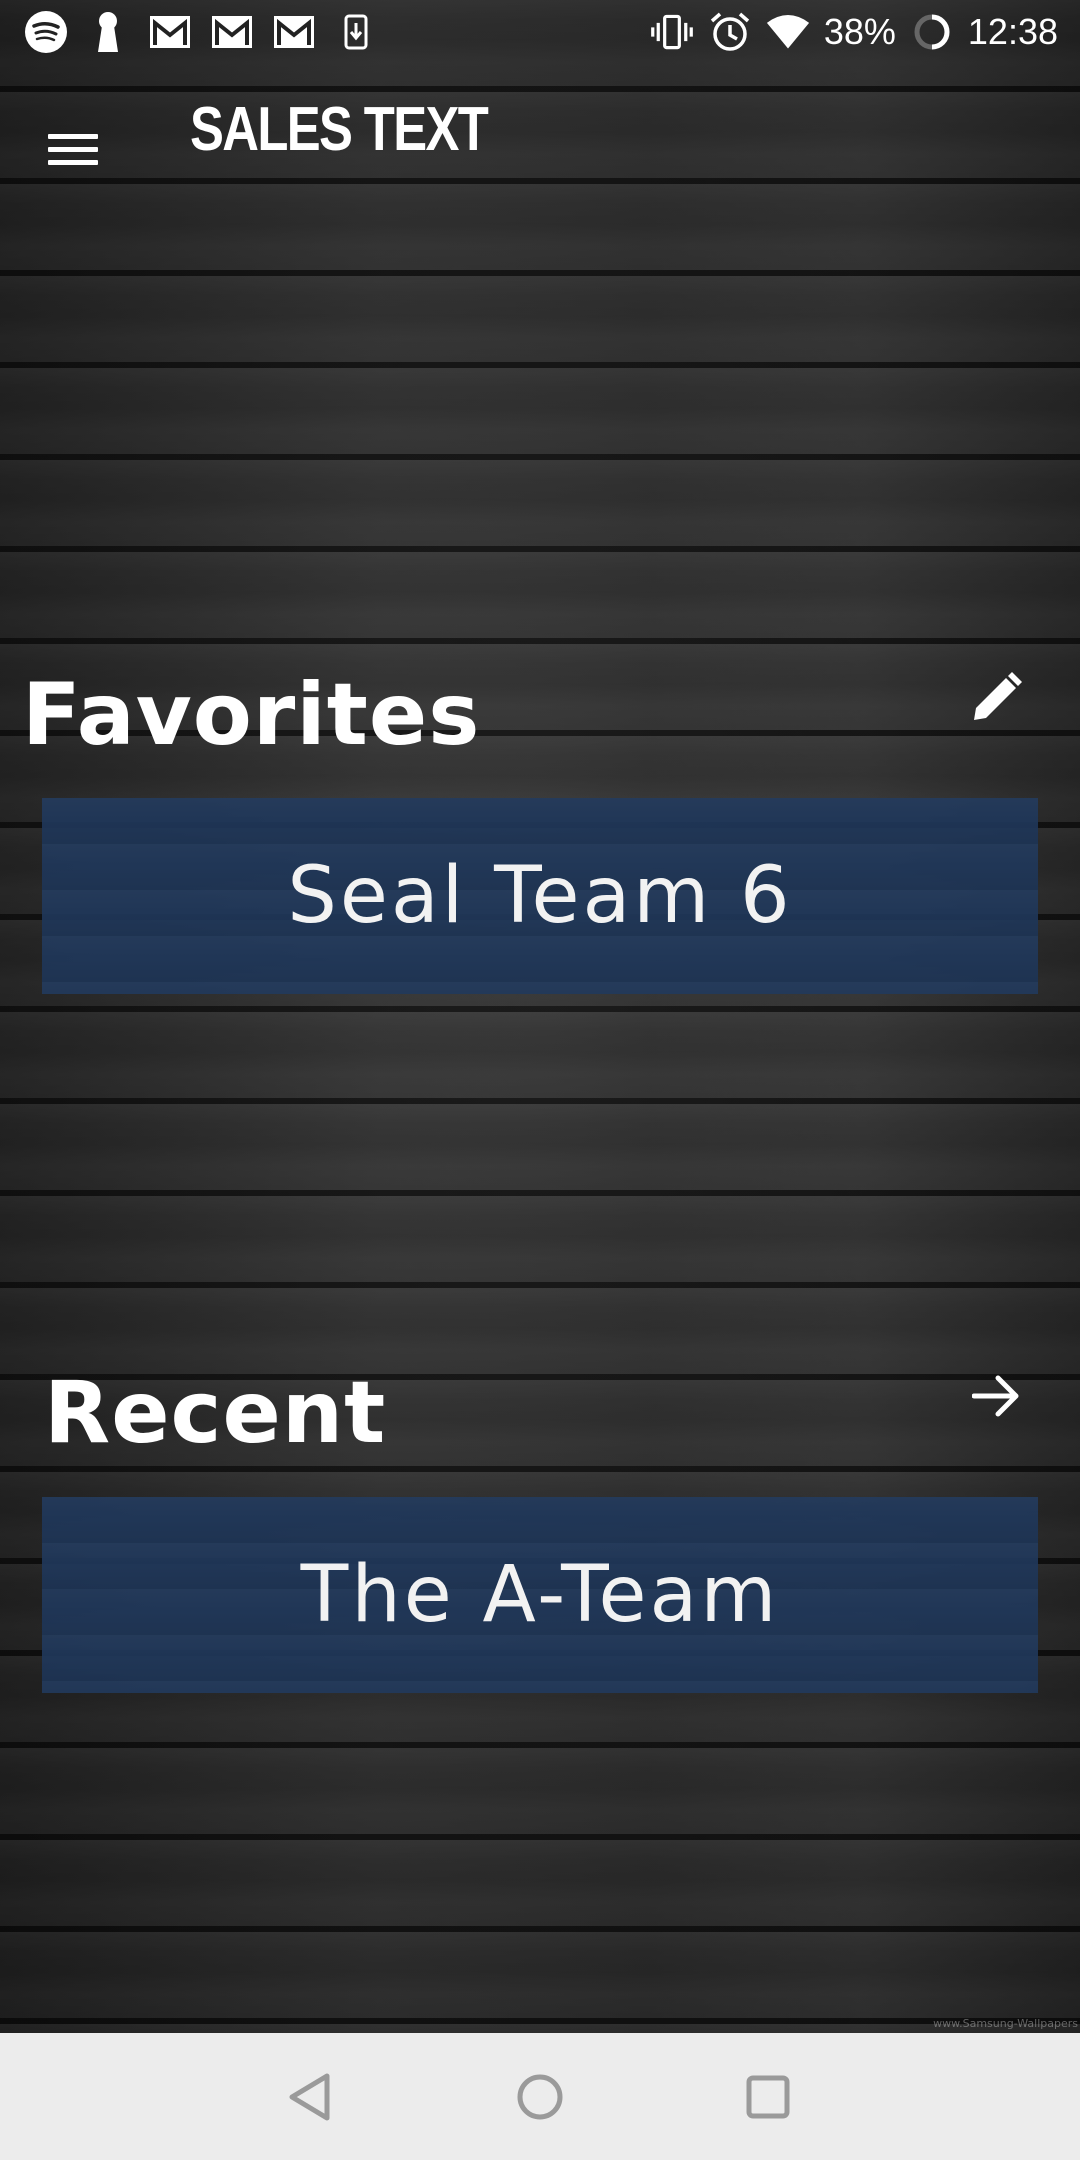  I want to click on download-icon, so click(356, 32).